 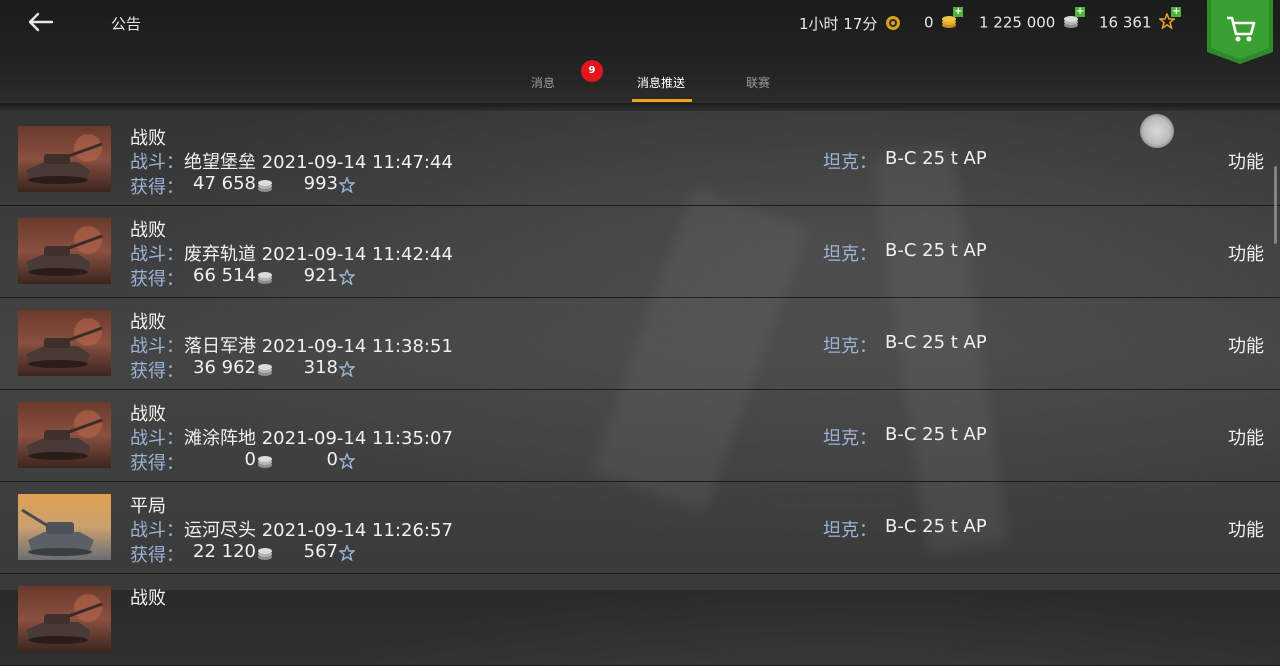 I want to click on gold-balance: 0 +, so click(x=944, y=20).